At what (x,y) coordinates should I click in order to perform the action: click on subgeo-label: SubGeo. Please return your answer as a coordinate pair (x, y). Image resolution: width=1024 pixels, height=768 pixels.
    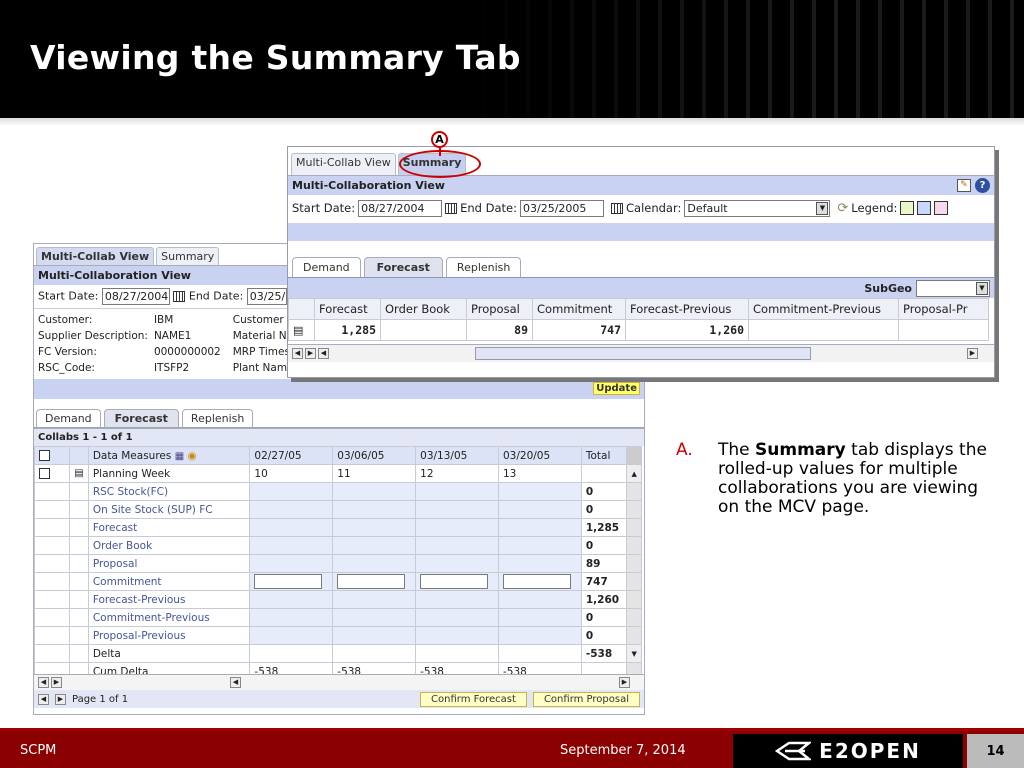
    Looking at the image, I should click on (888, 288).